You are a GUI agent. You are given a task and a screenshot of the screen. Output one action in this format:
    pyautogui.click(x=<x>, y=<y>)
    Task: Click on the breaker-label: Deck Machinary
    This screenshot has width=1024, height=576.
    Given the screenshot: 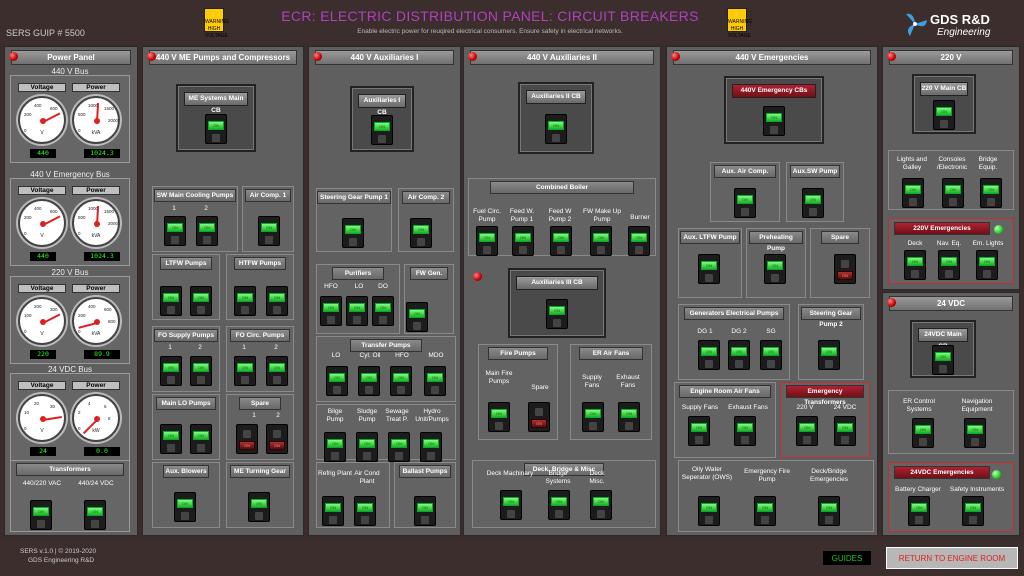 What is the action you would take?
    pyautogui.click(x=510, y=473)
    